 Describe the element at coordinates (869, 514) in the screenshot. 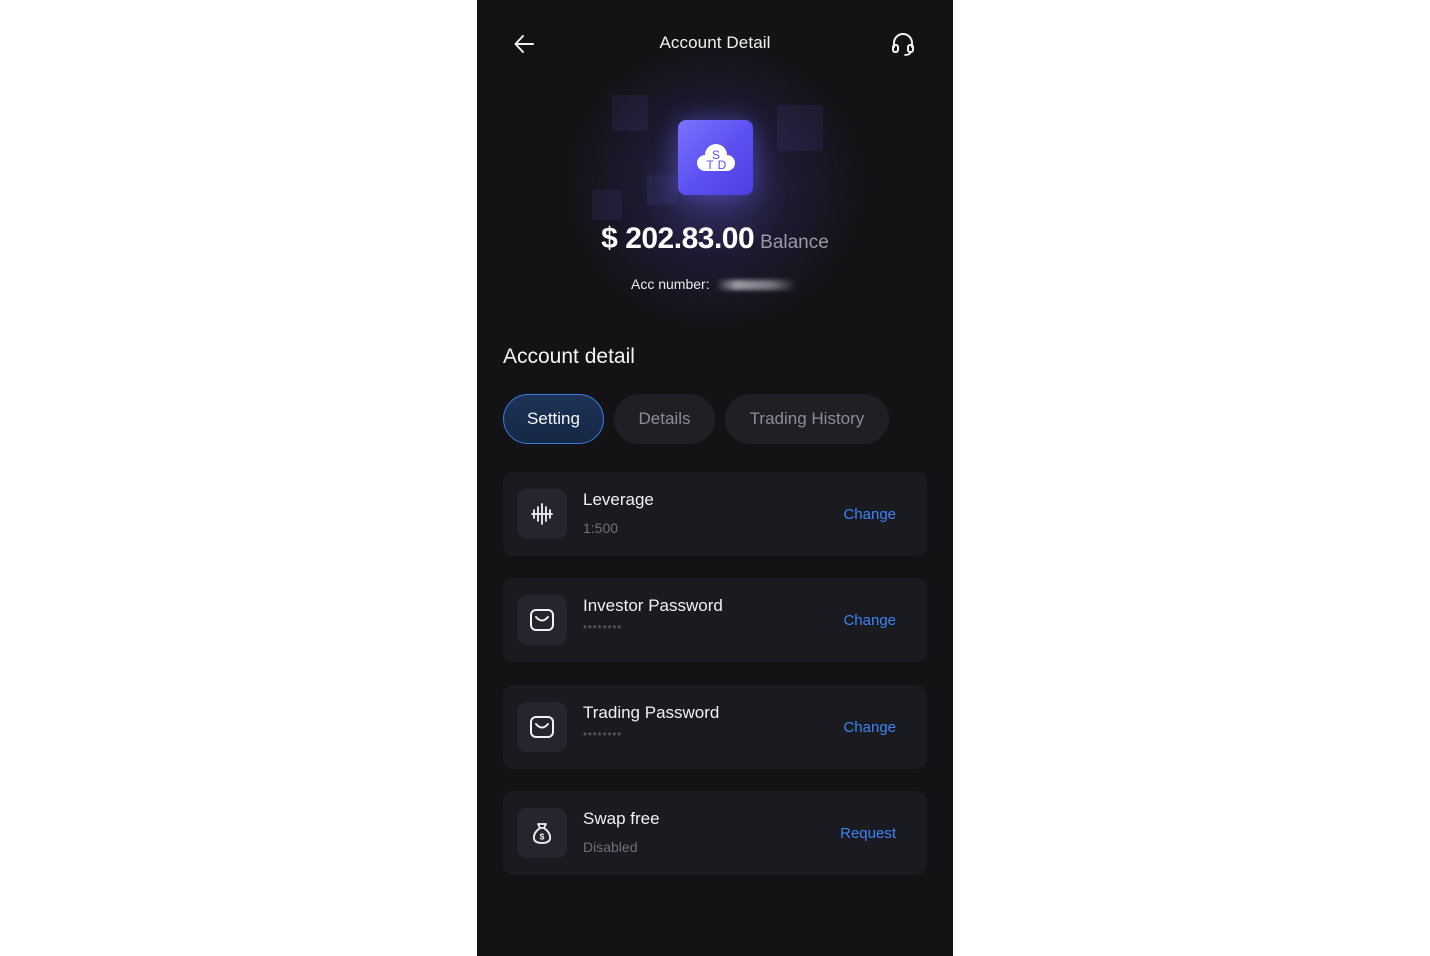

I see `change-leverage-button: Change` at that location.